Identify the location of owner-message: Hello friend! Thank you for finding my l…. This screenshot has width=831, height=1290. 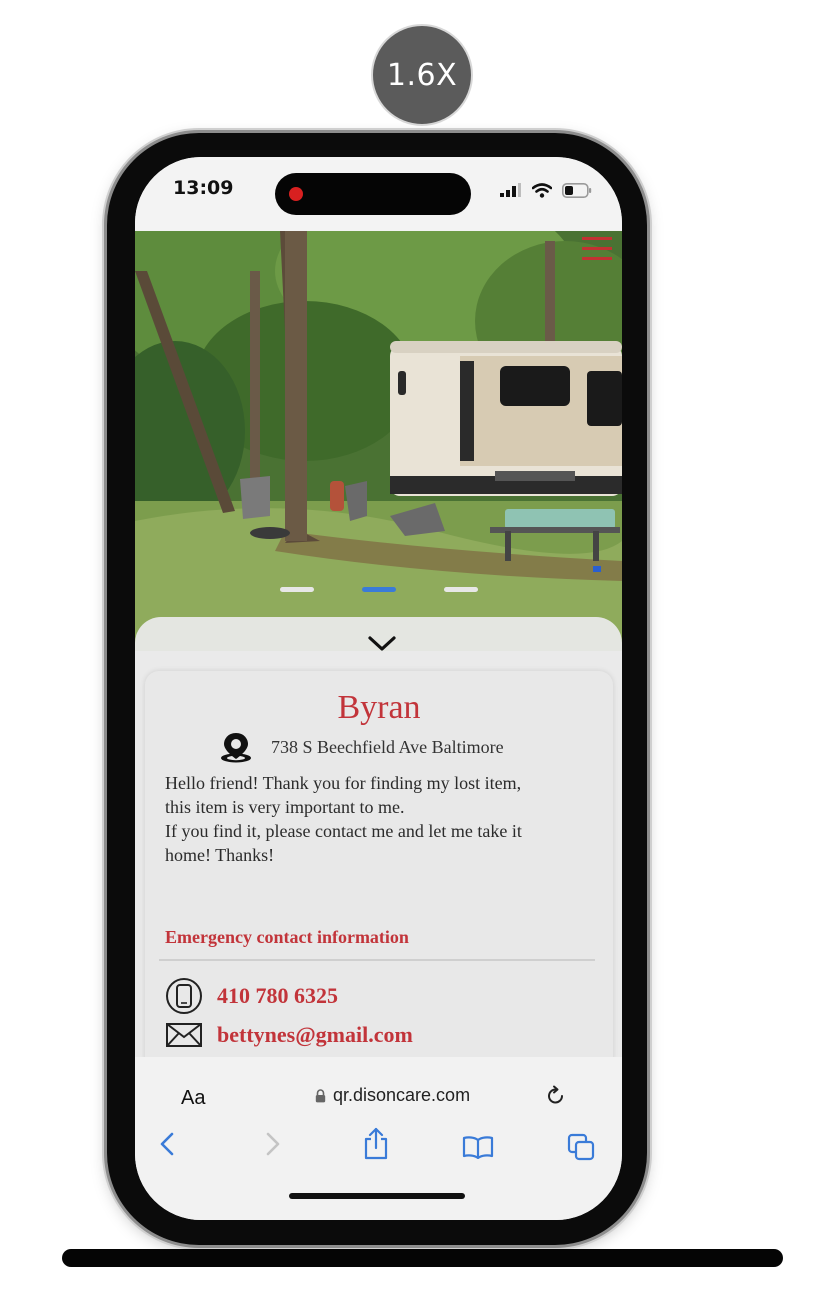
(380, 819).